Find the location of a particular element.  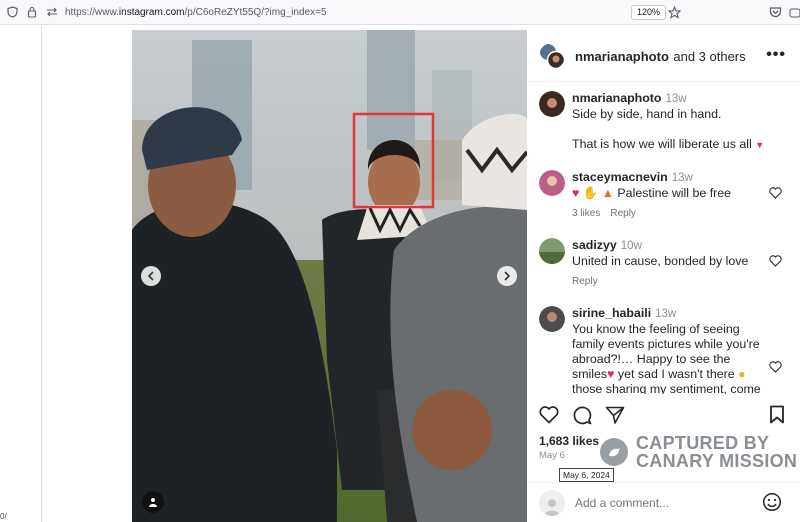

comment-likes: 3 likes is located at coordinates (586, 213).